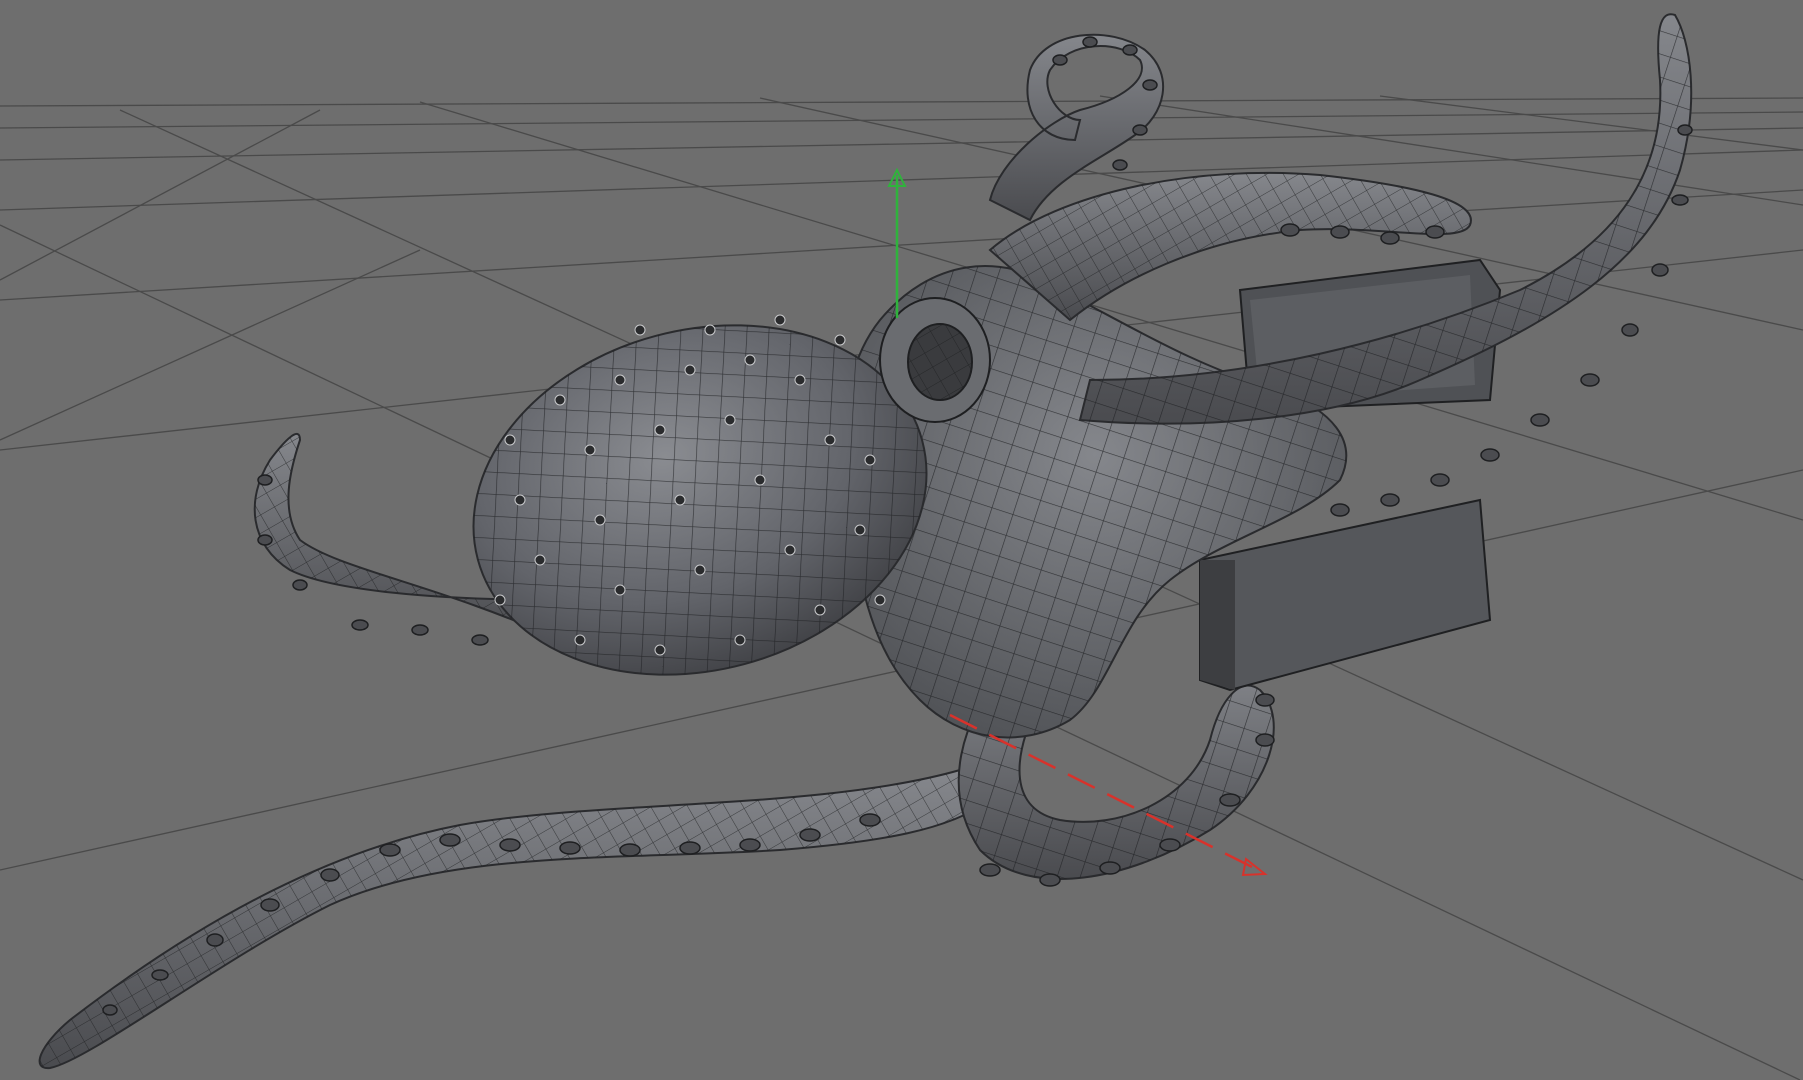  Describe the element at coordinates (1254, 867) in the screenshot. I see `x-axis-arrow-icon` at that location.